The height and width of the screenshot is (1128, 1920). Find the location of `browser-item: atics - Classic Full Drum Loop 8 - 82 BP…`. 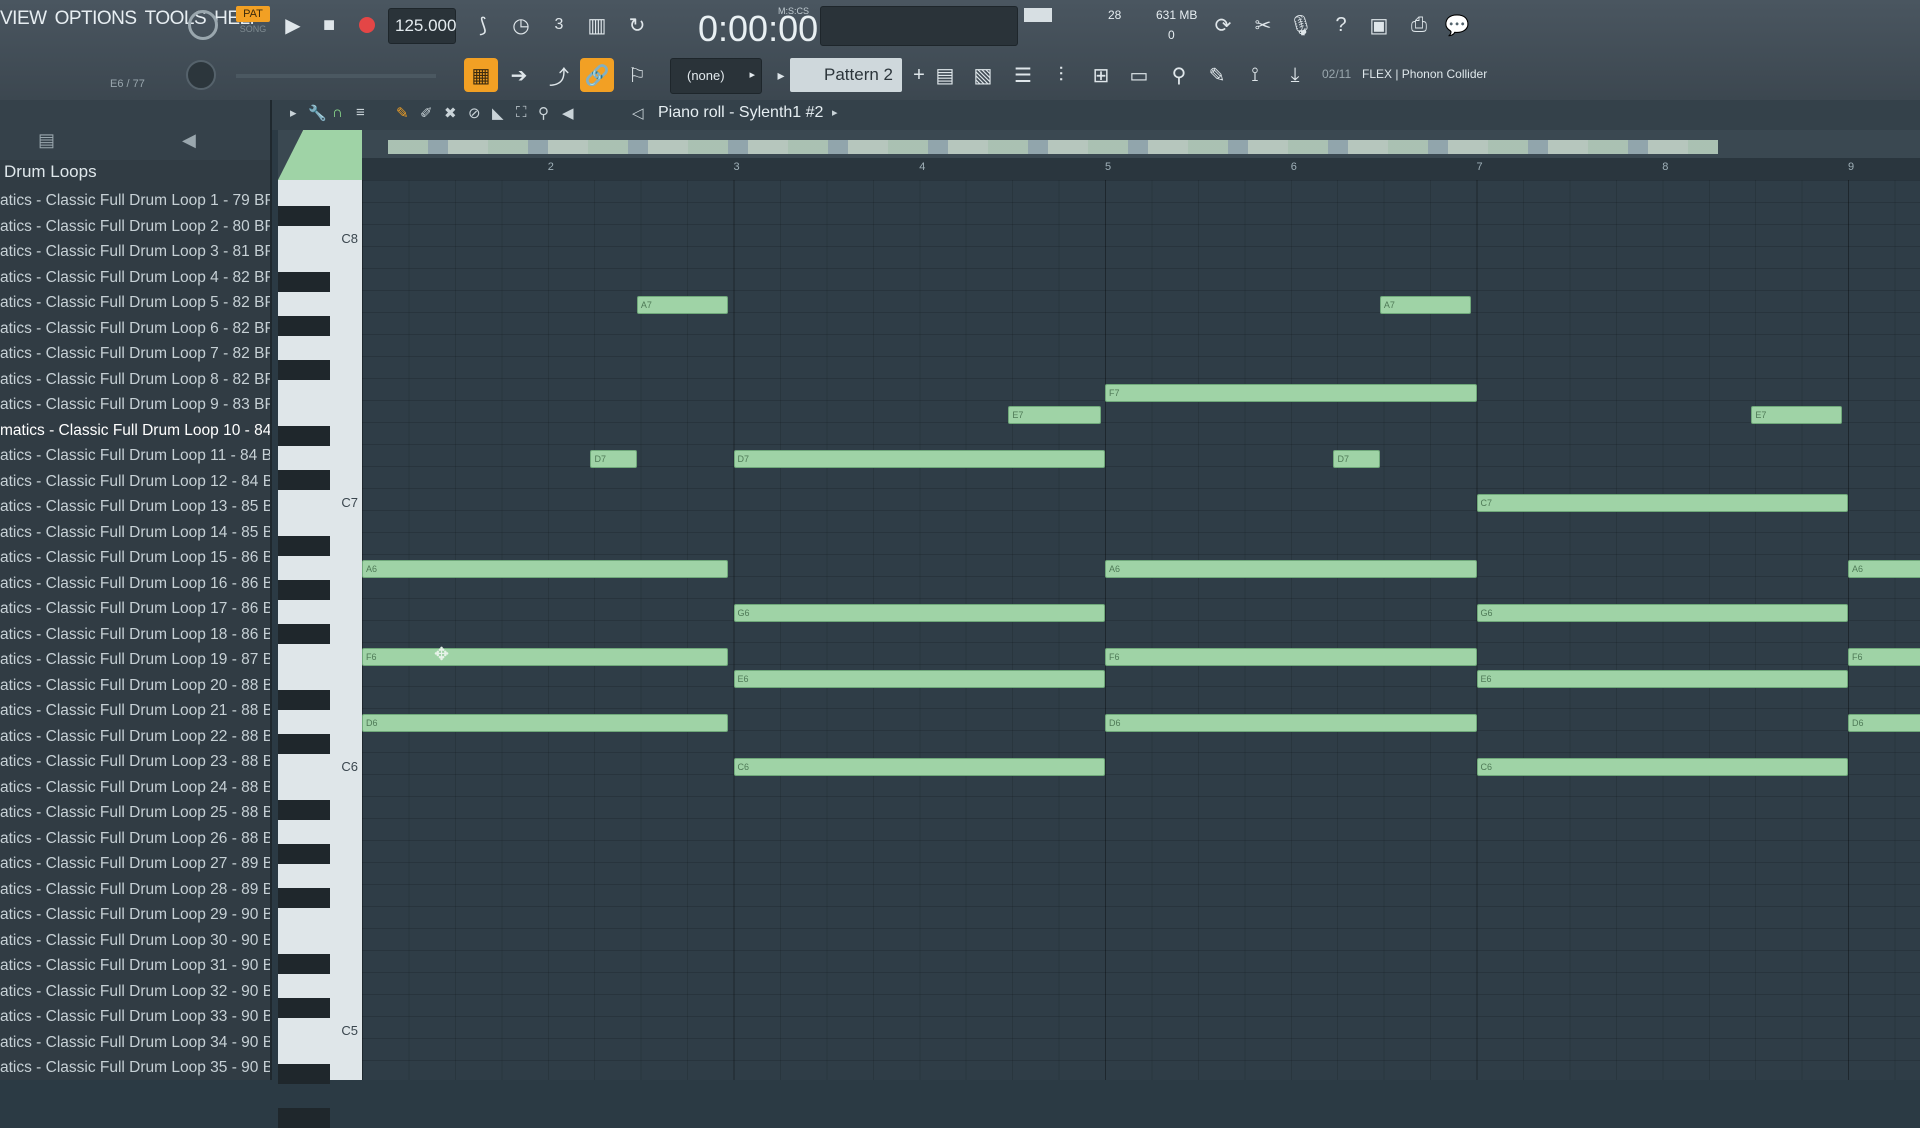

browser-item: atics - Classic Full Drum Loop 8 - 82 BP… is located at coordinates (135, 380).